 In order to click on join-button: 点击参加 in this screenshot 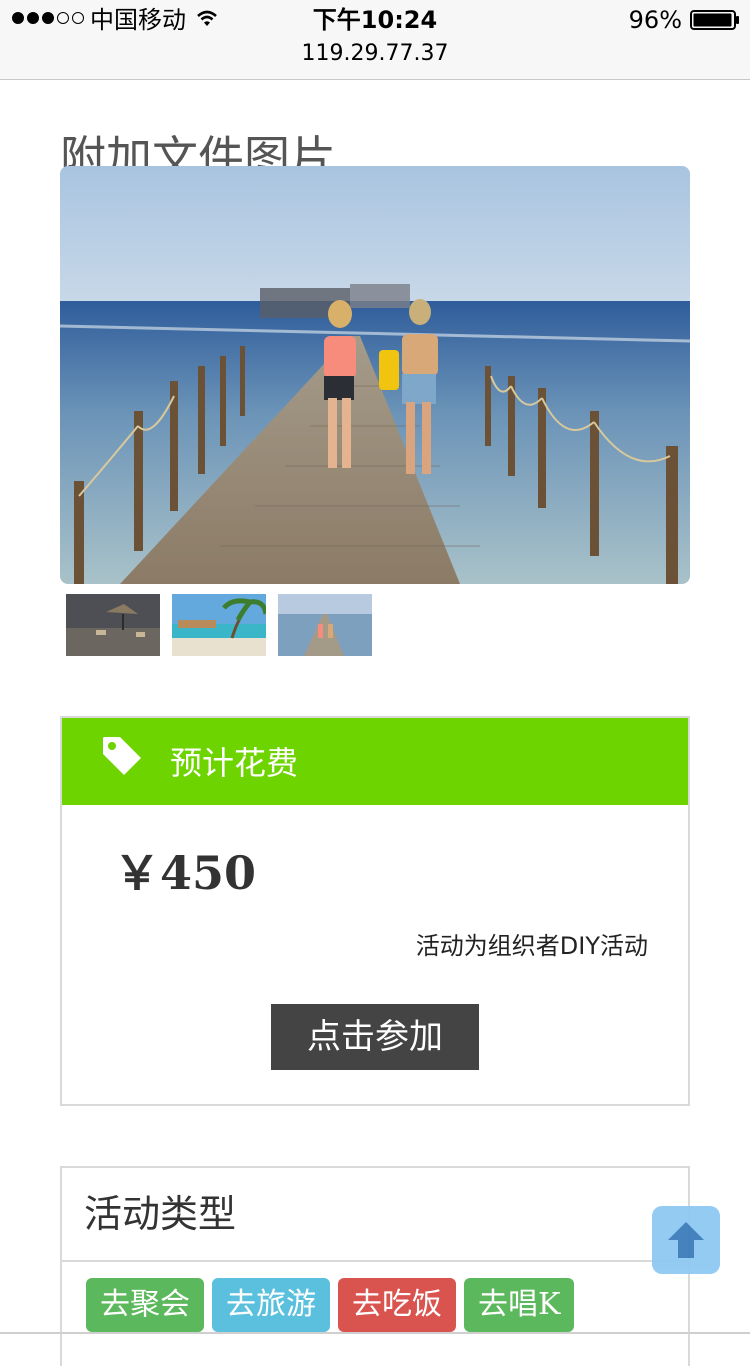, I will do `click(375, 1037)`.